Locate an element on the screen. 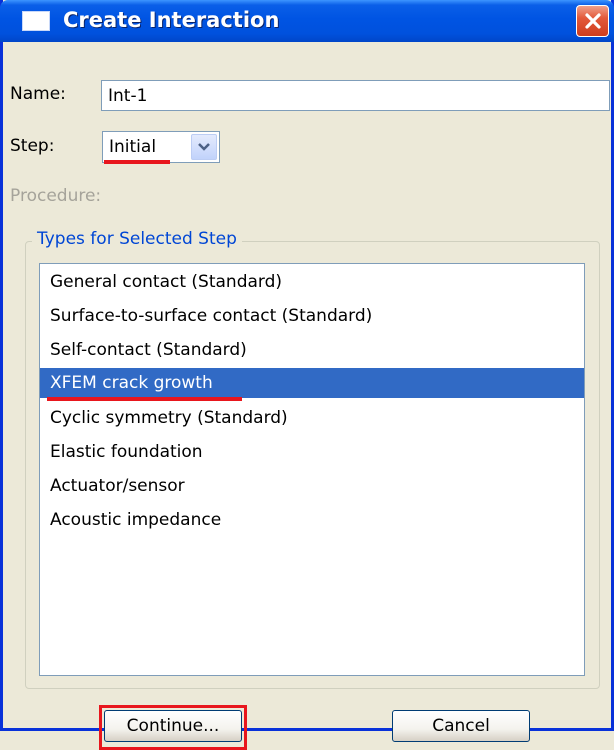  window-title: Create Interaction is located at coordinates (171, 20).